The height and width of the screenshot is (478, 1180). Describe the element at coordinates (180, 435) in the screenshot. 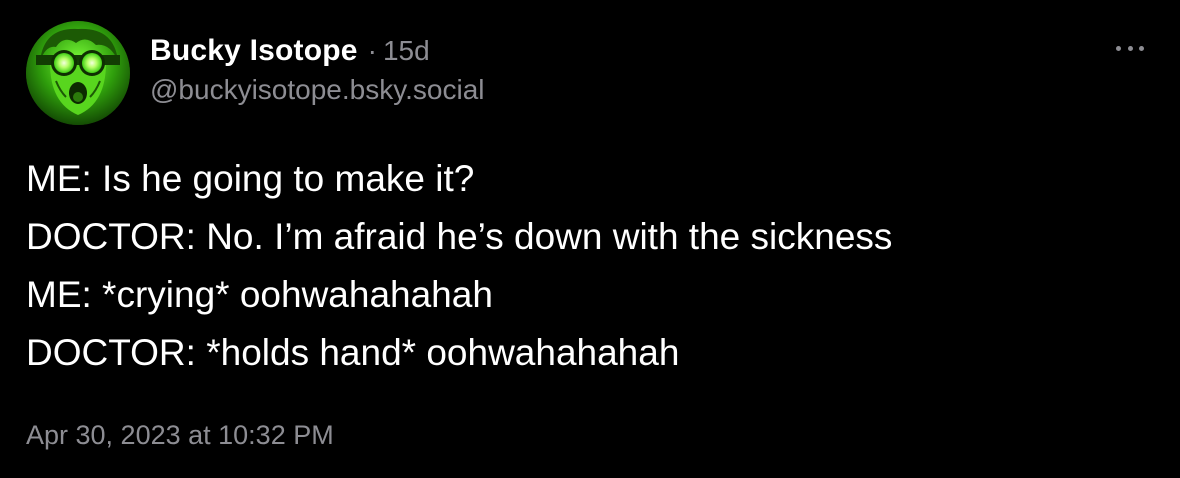

I see `post-timestamp: Apr 30, 2023 at 10:32 PM` at that location.